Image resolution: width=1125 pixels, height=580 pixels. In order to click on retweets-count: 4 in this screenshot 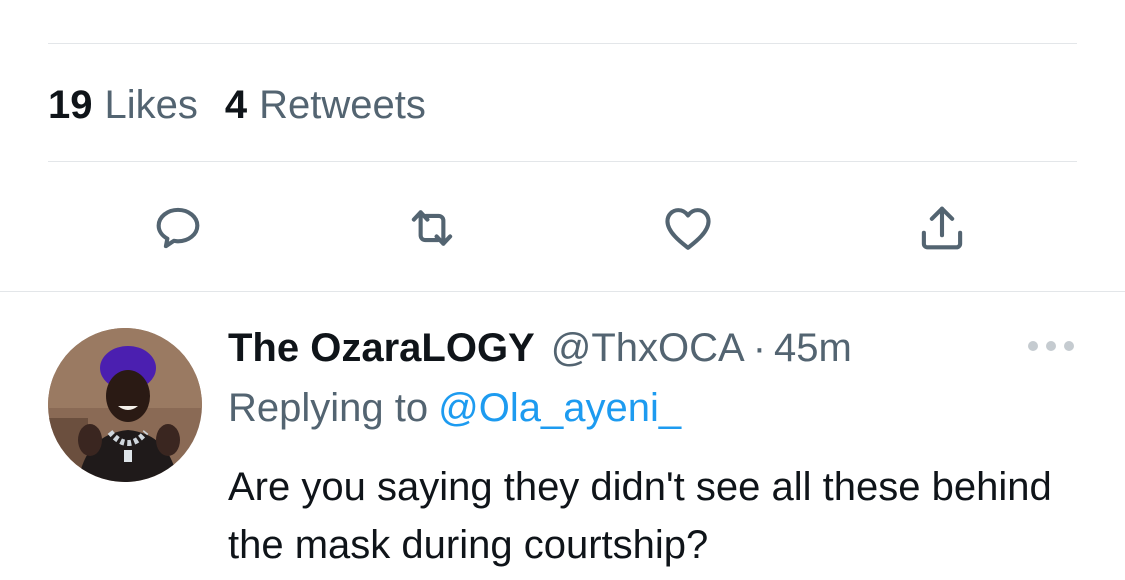, I will do `click(236, 104)`.